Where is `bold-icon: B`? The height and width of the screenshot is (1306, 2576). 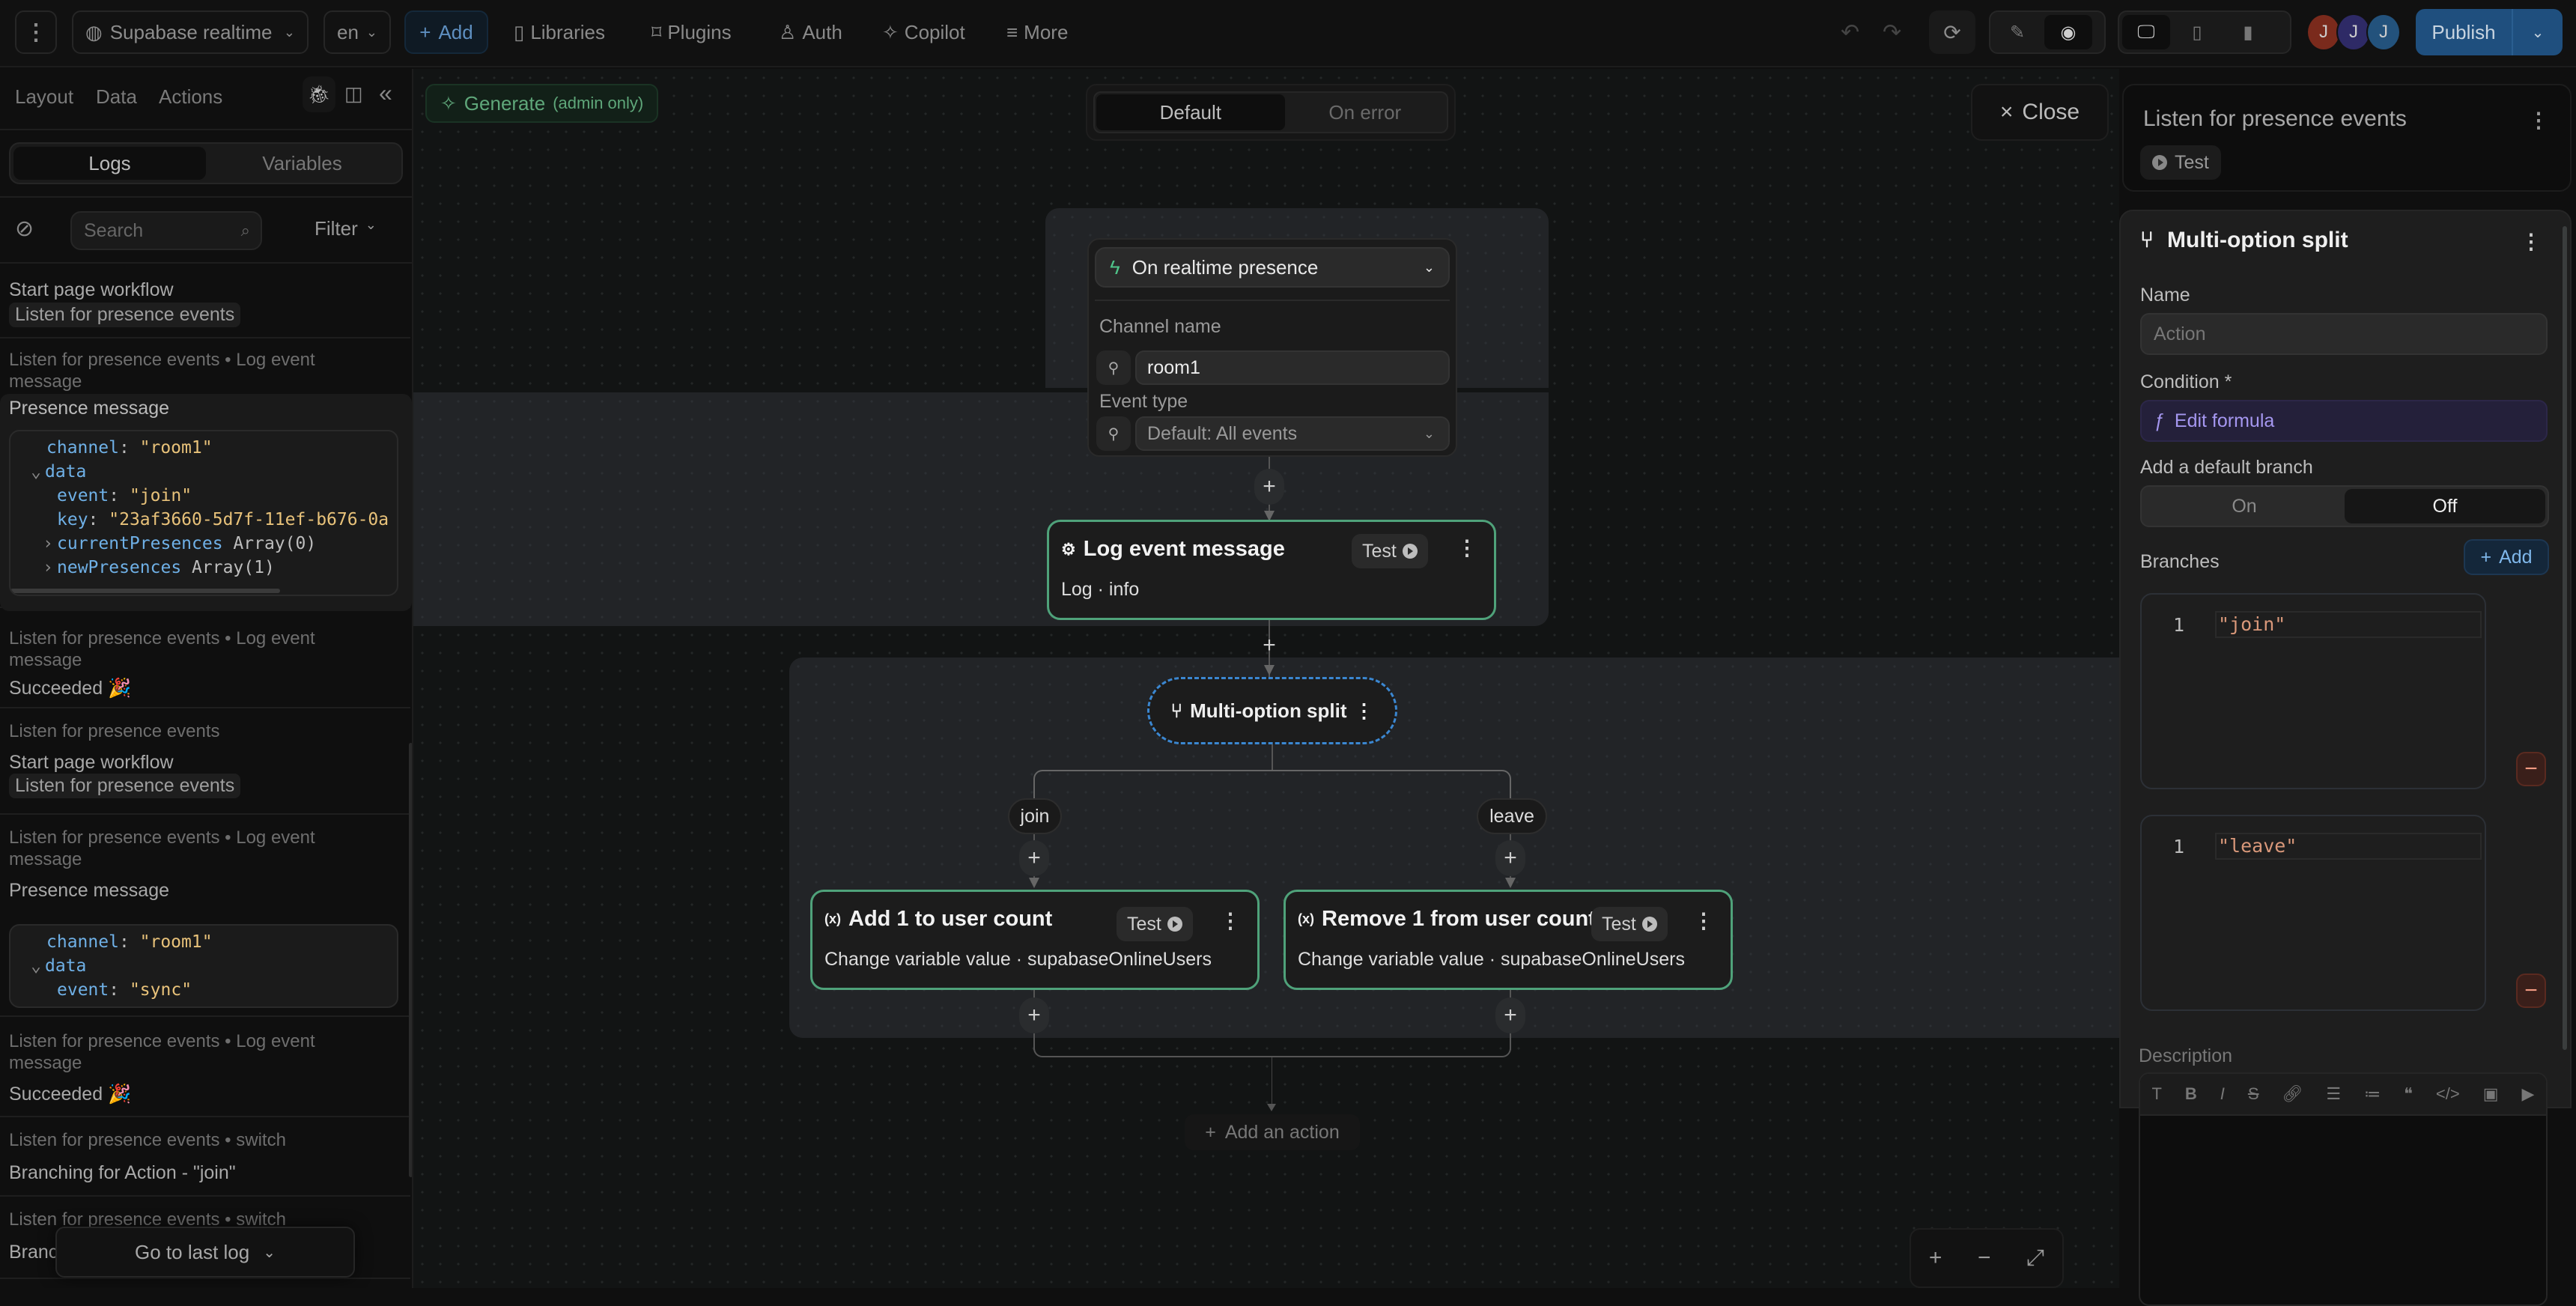
bold-icon: B is located at coordinates (2191, 1094).